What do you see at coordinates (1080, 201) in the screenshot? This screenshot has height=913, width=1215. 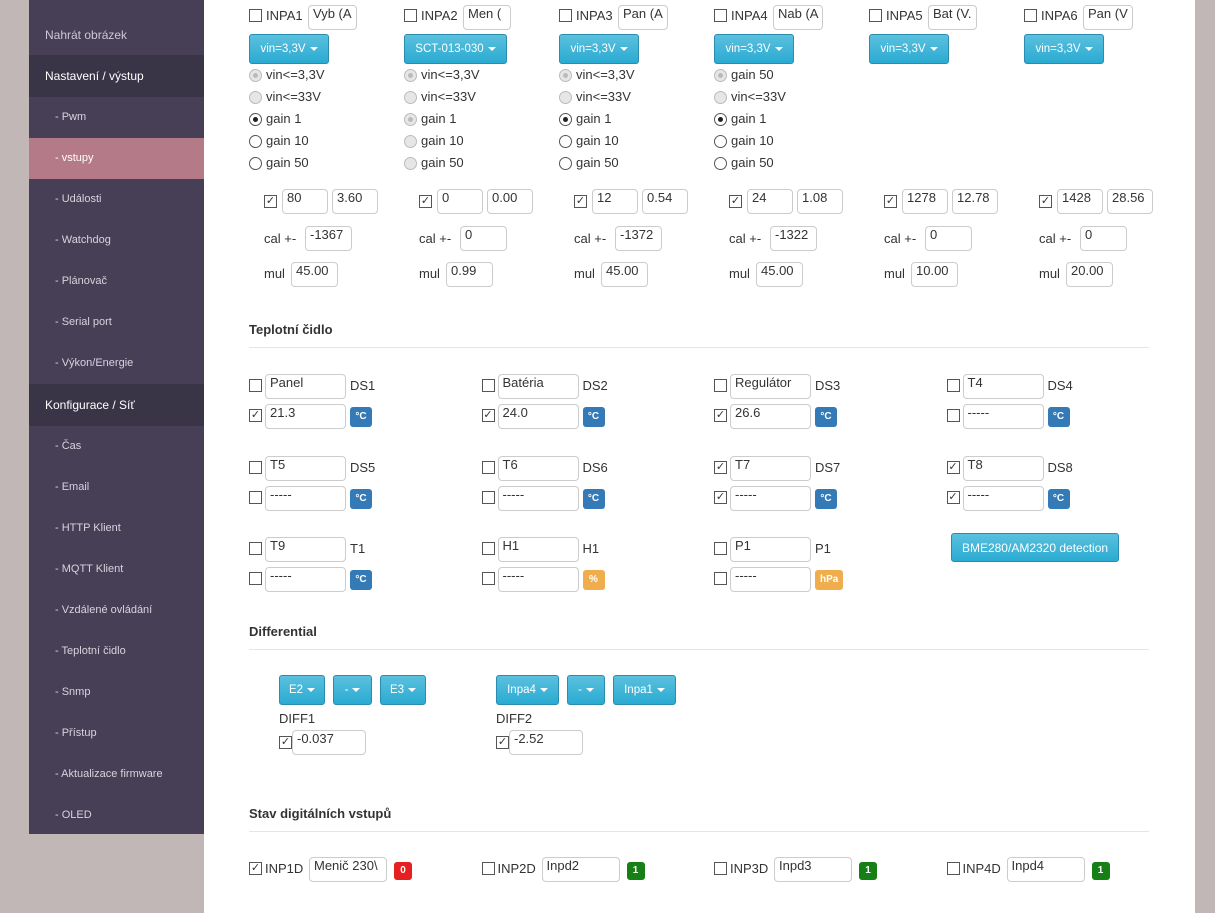 I see `raw-value-field: 1428` at bounding box center [1080, 201].